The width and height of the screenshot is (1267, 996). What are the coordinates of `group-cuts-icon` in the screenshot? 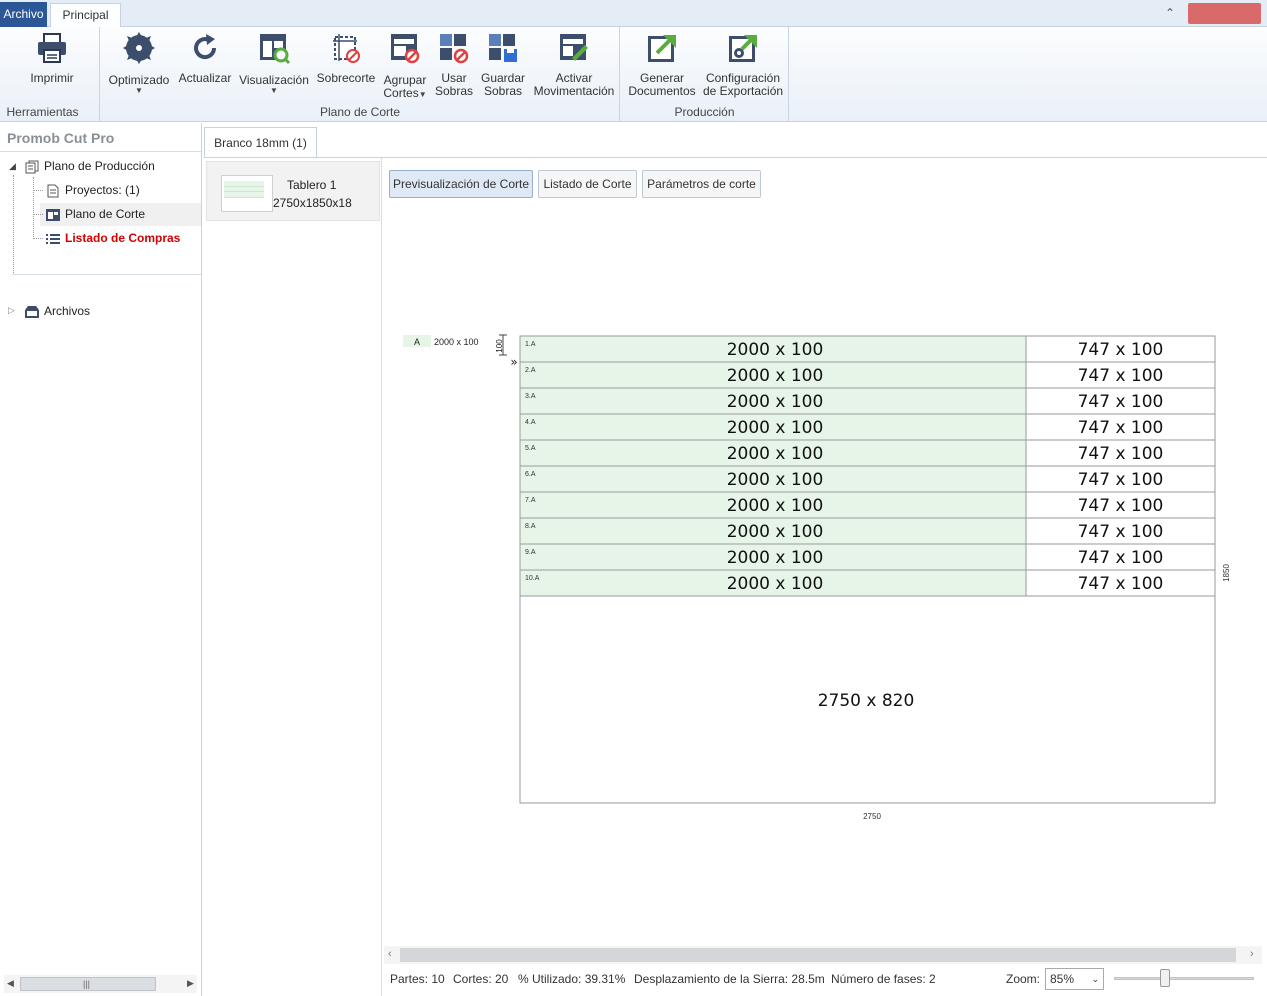 It's located at (405, 49).